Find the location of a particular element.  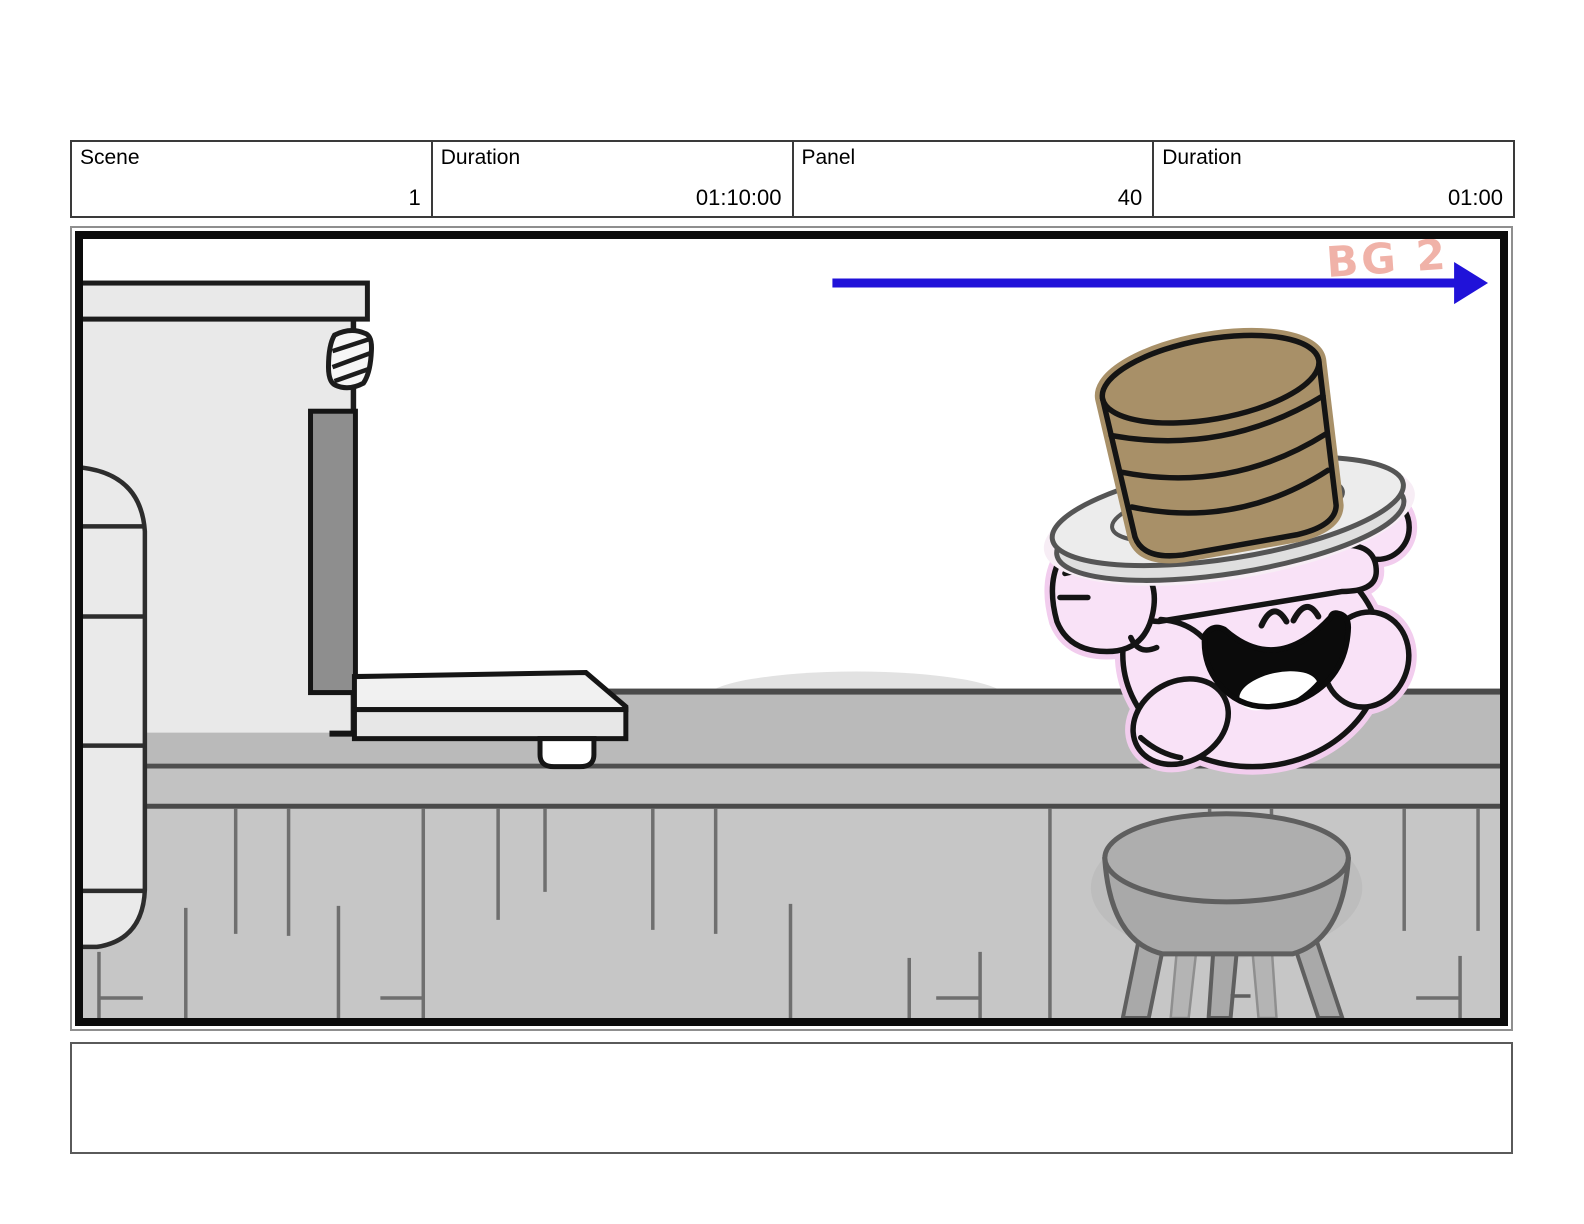

scene-value: 1 is located at coordinates (414, 197).